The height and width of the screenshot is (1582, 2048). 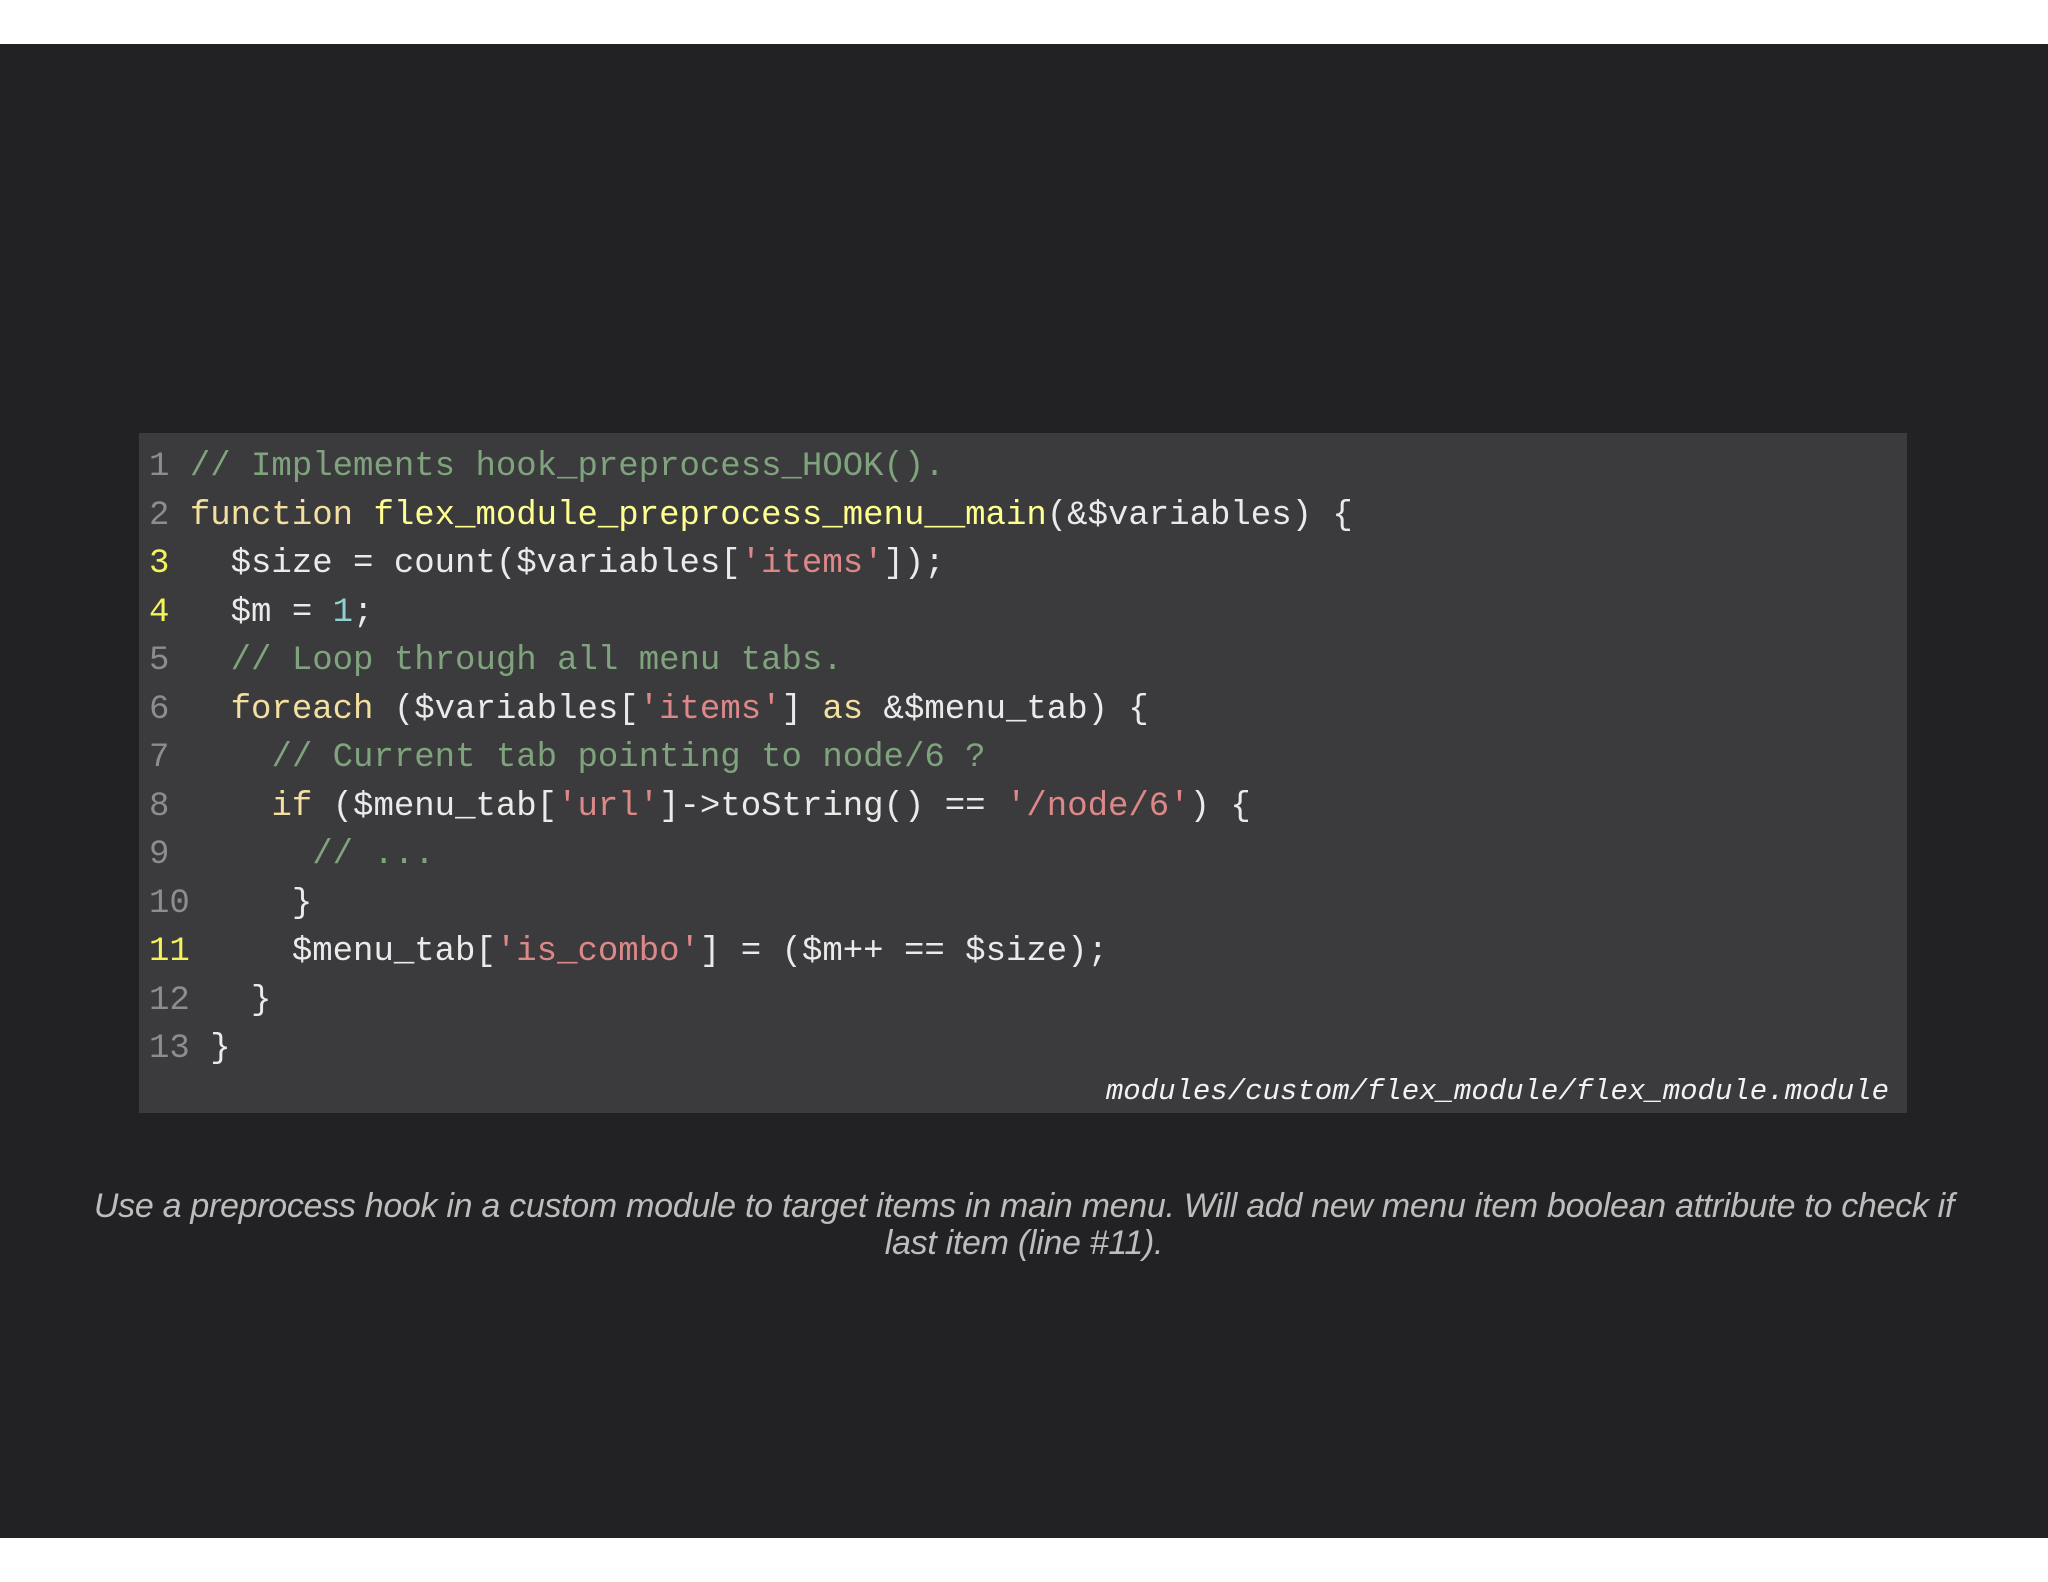 What do you see at coordinates (159, 709) in the screenshot?
I see `line-number: 6` at bounding box center [159, 709].